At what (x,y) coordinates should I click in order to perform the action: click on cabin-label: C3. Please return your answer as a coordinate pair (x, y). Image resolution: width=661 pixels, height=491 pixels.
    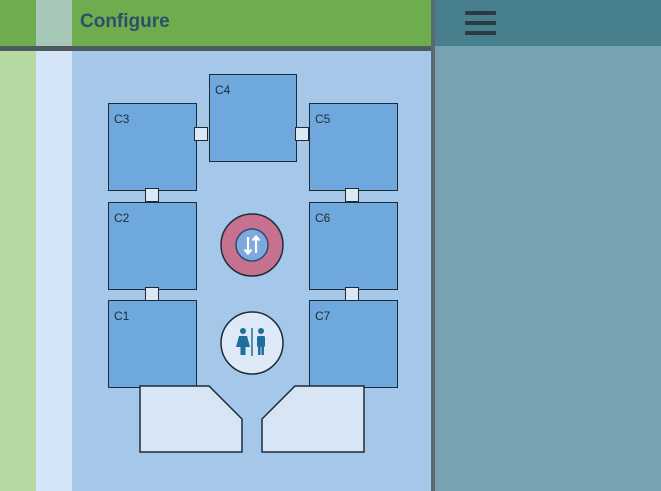
    Looking at the image, I should click on (122, 119).